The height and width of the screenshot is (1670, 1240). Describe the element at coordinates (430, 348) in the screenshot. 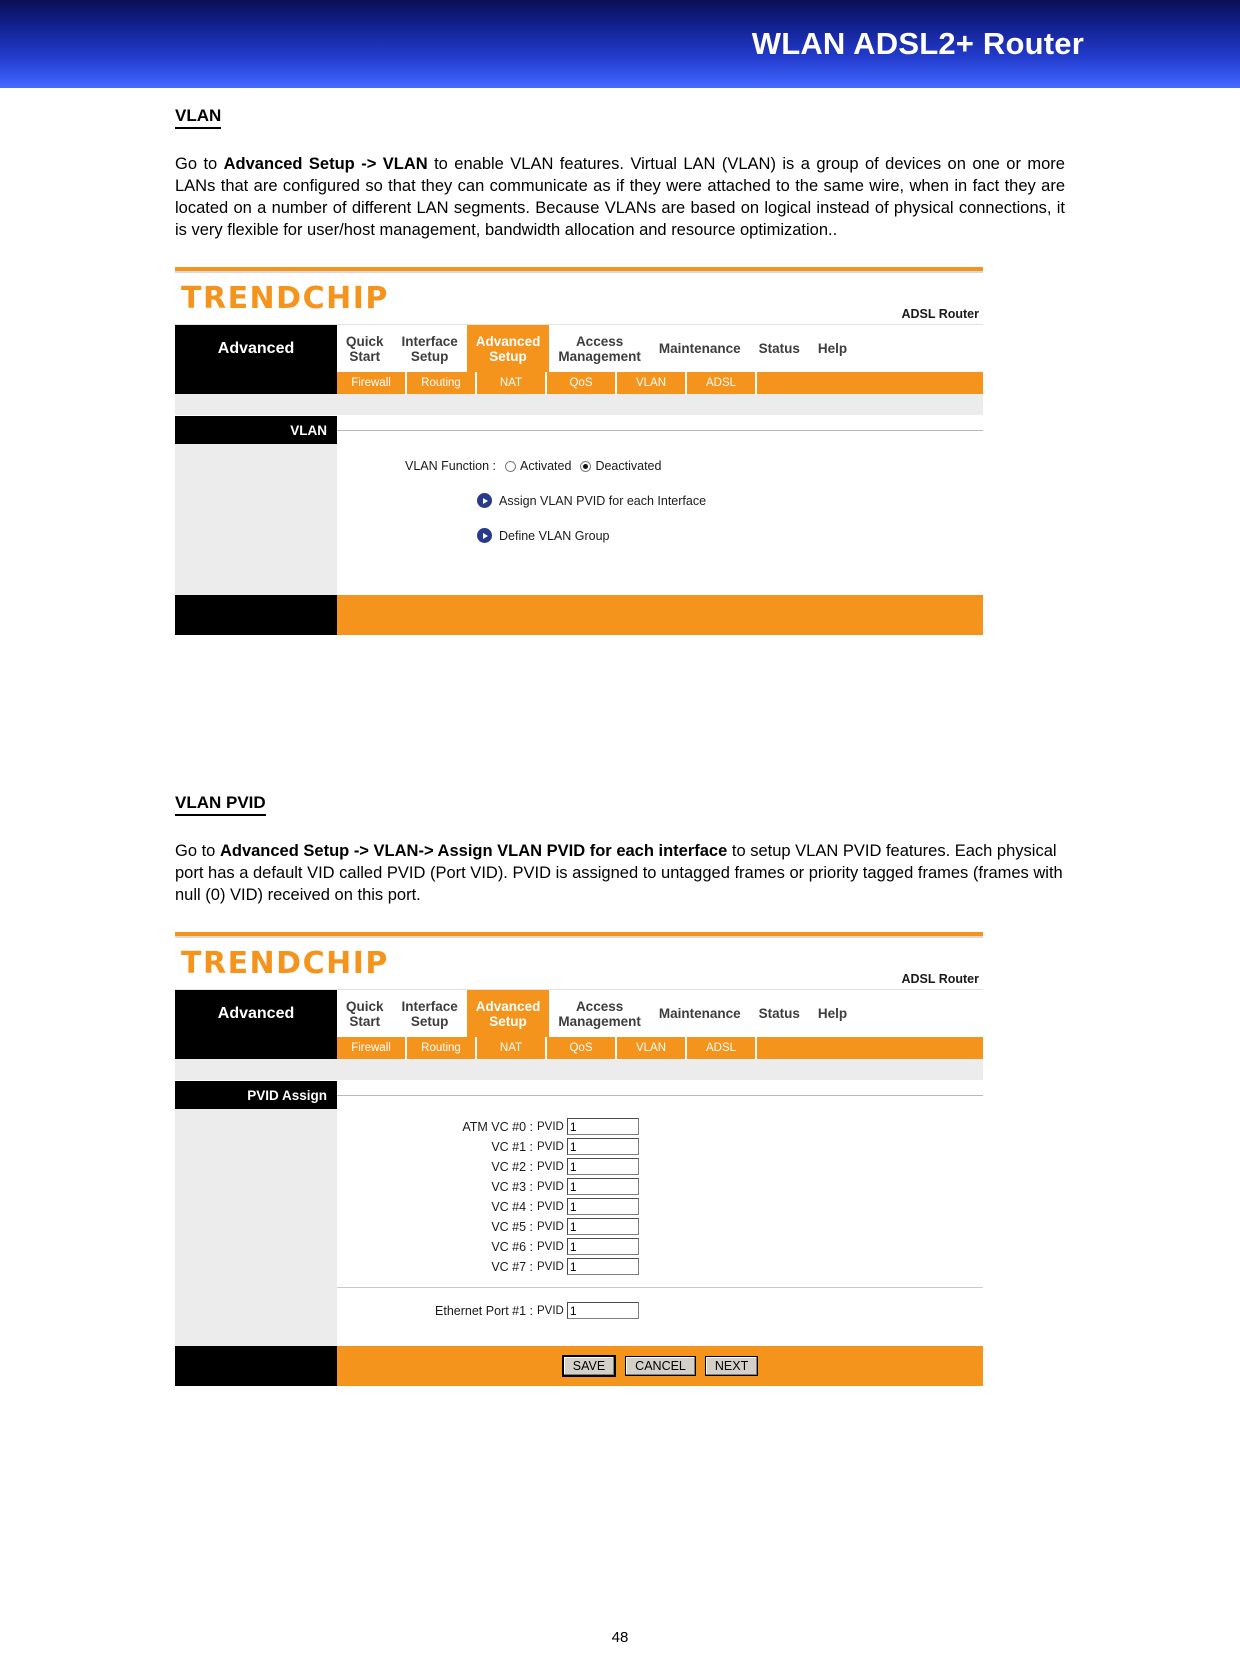

I see `shot1-tab-interface-setup: Interface Setup` at that location.